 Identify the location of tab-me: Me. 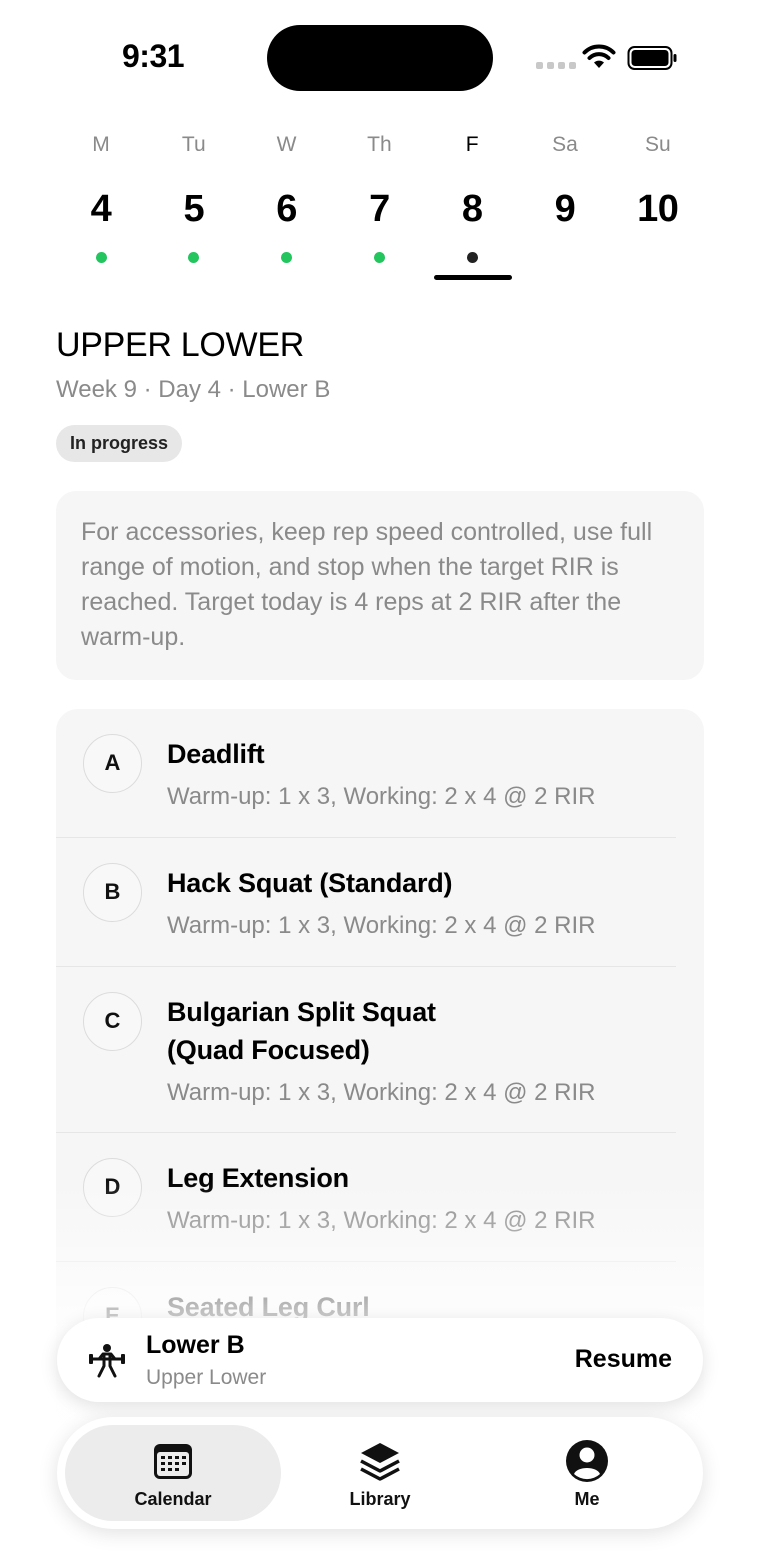
(587, 1473).